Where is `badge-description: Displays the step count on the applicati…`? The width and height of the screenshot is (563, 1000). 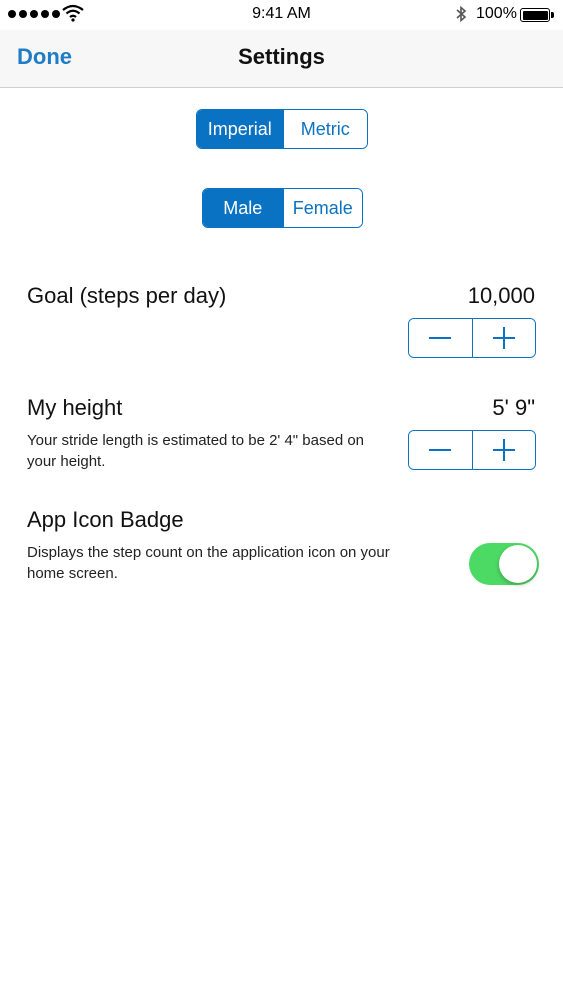
badge-description: Displays the step count on the applicati… is located at coordinates (208, 563).